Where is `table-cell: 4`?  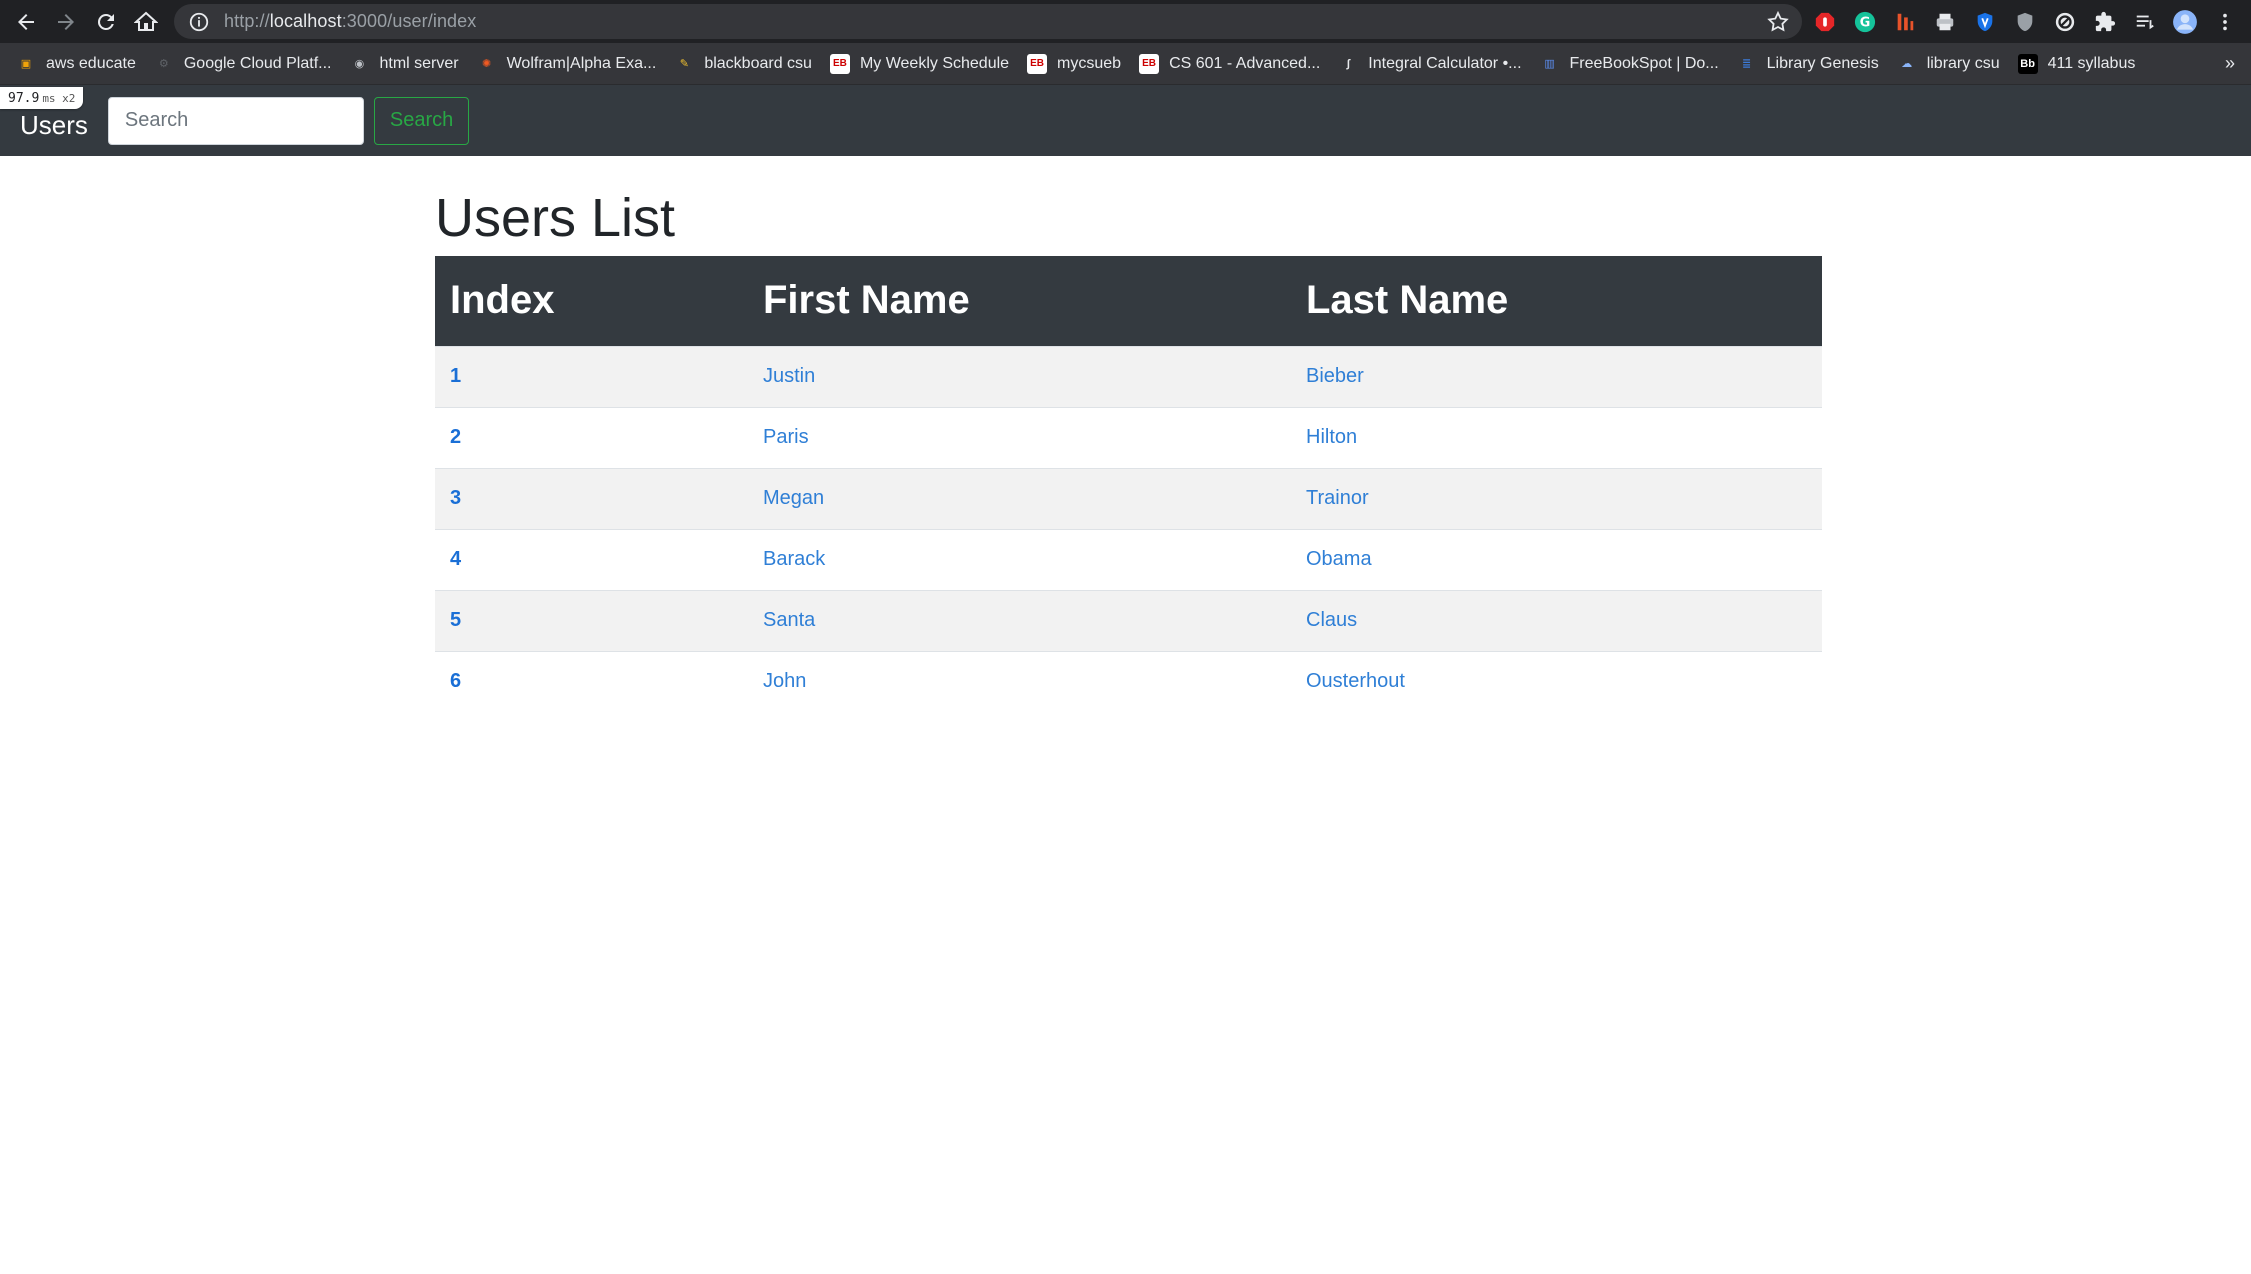 table-cell: 4 is located at coordinates (591, 559).